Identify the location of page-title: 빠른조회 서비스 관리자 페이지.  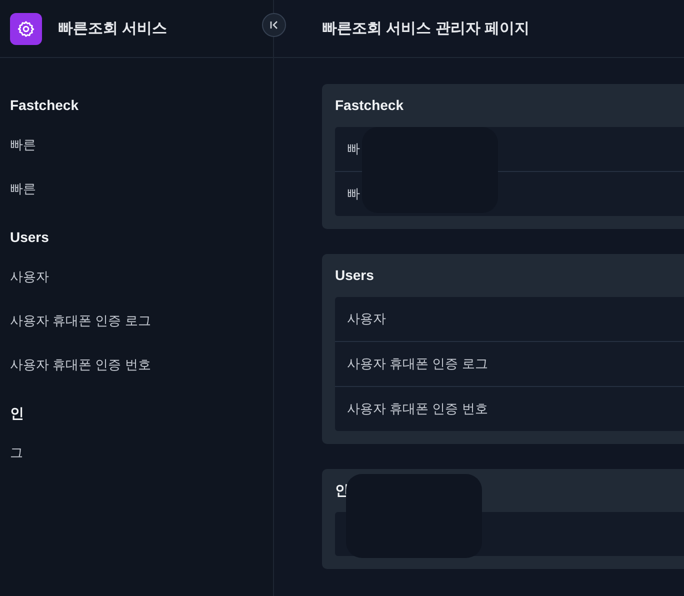
(426, 28).